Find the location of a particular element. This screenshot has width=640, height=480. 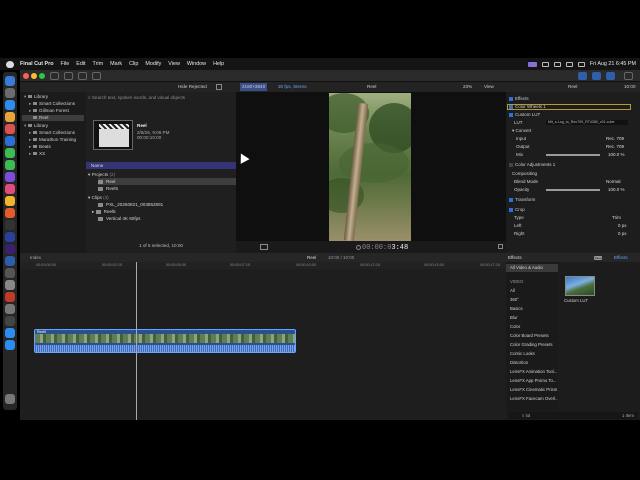

battery-icon is located at coordinates (545, 64).